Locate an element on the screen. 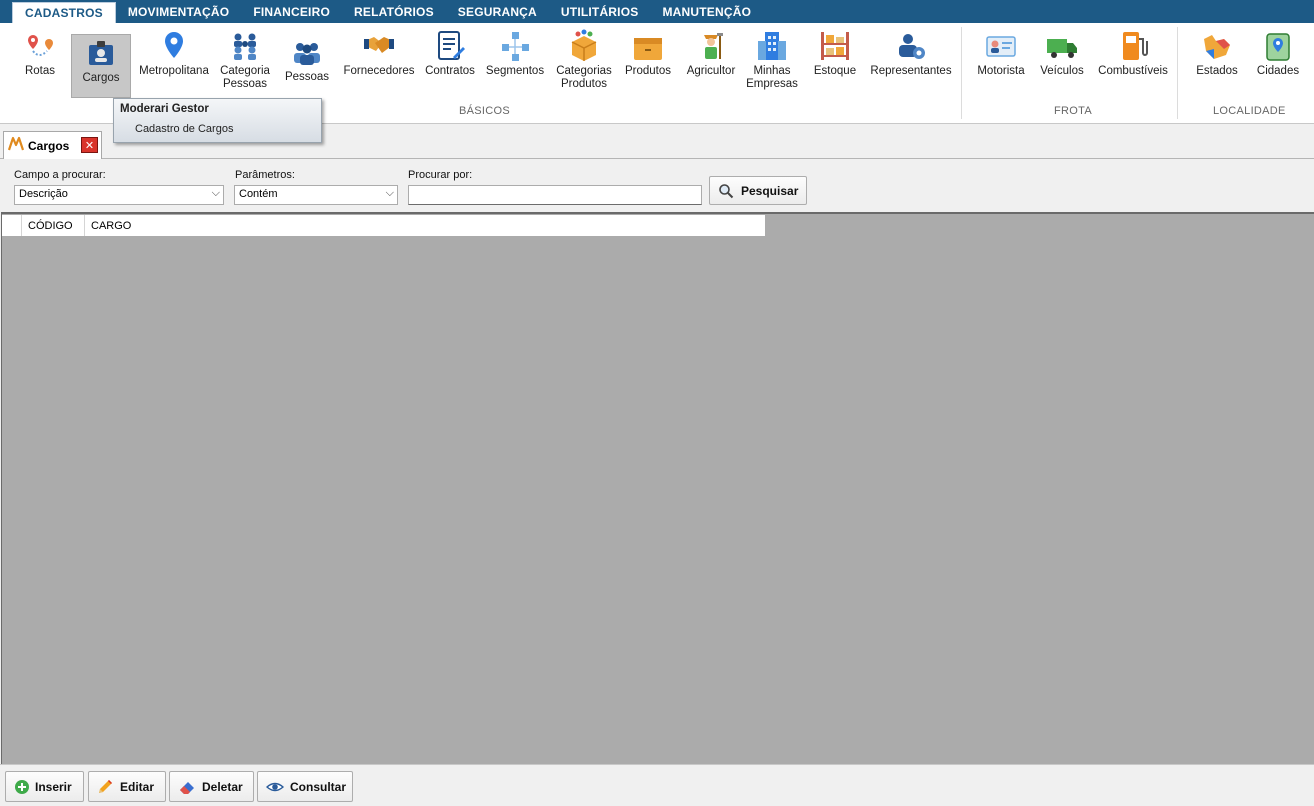 This screenshot has height=806, width=1314. ribbon-button-fornecedores: Fornecedores is located at coordinates (379, 53).